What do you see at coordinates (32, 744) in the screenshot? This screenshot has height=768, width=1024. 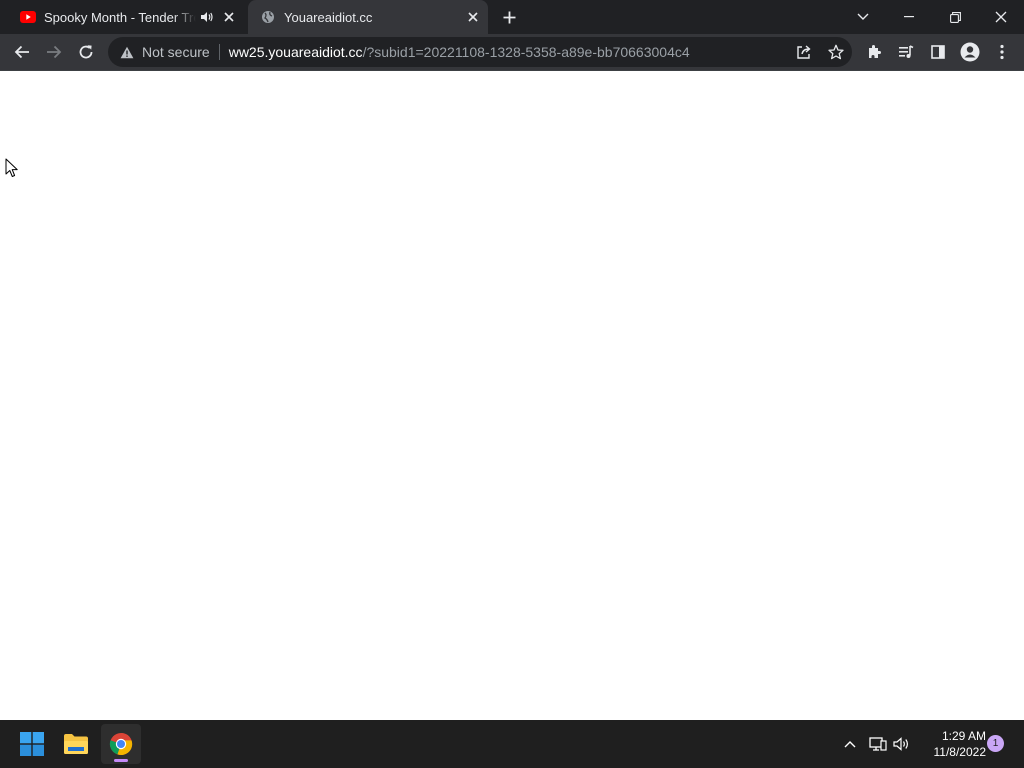 I see `start-button` at bounding box center [32, 744].